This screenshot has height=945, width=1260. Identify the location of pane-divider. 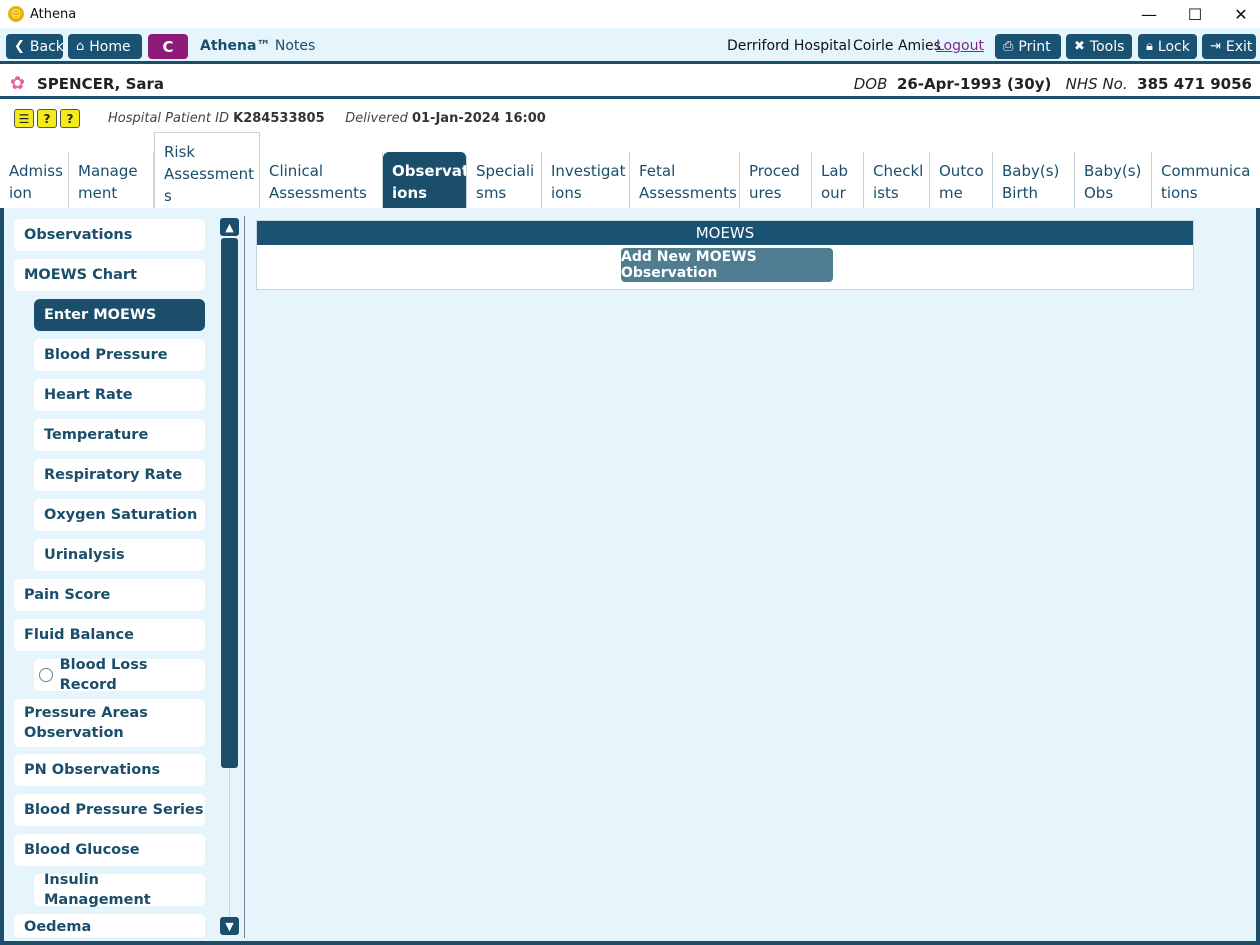
(244, 577).